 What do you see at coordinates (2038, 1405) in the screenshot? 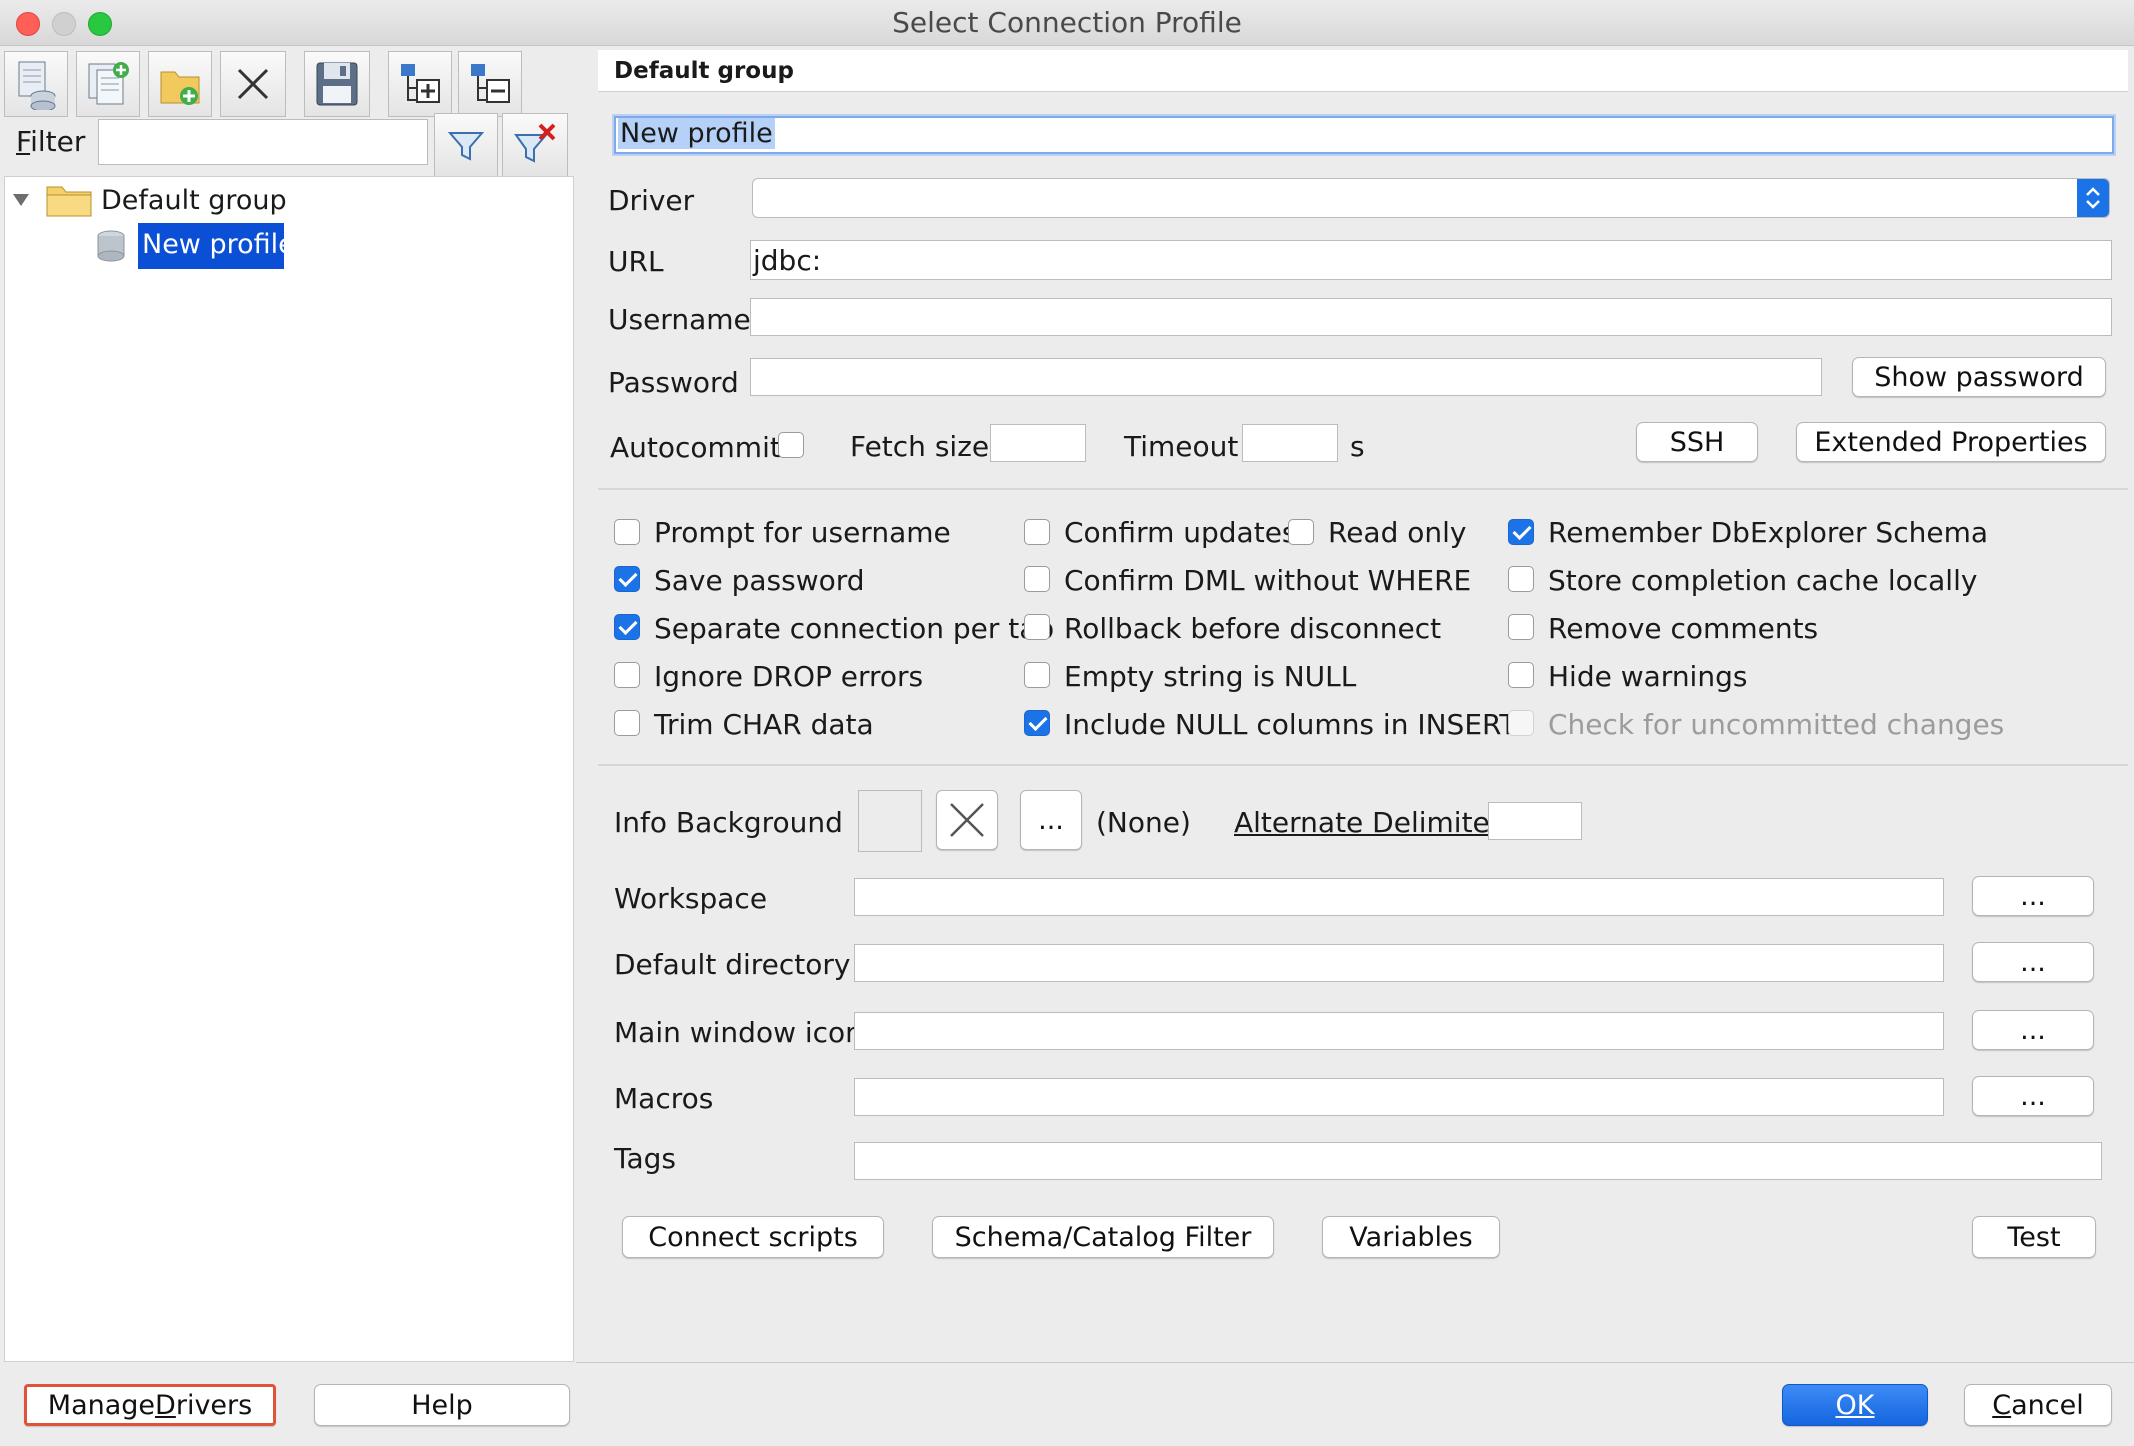
I see `cancel-button: Cancel` at bounding box center [2038, 1405].